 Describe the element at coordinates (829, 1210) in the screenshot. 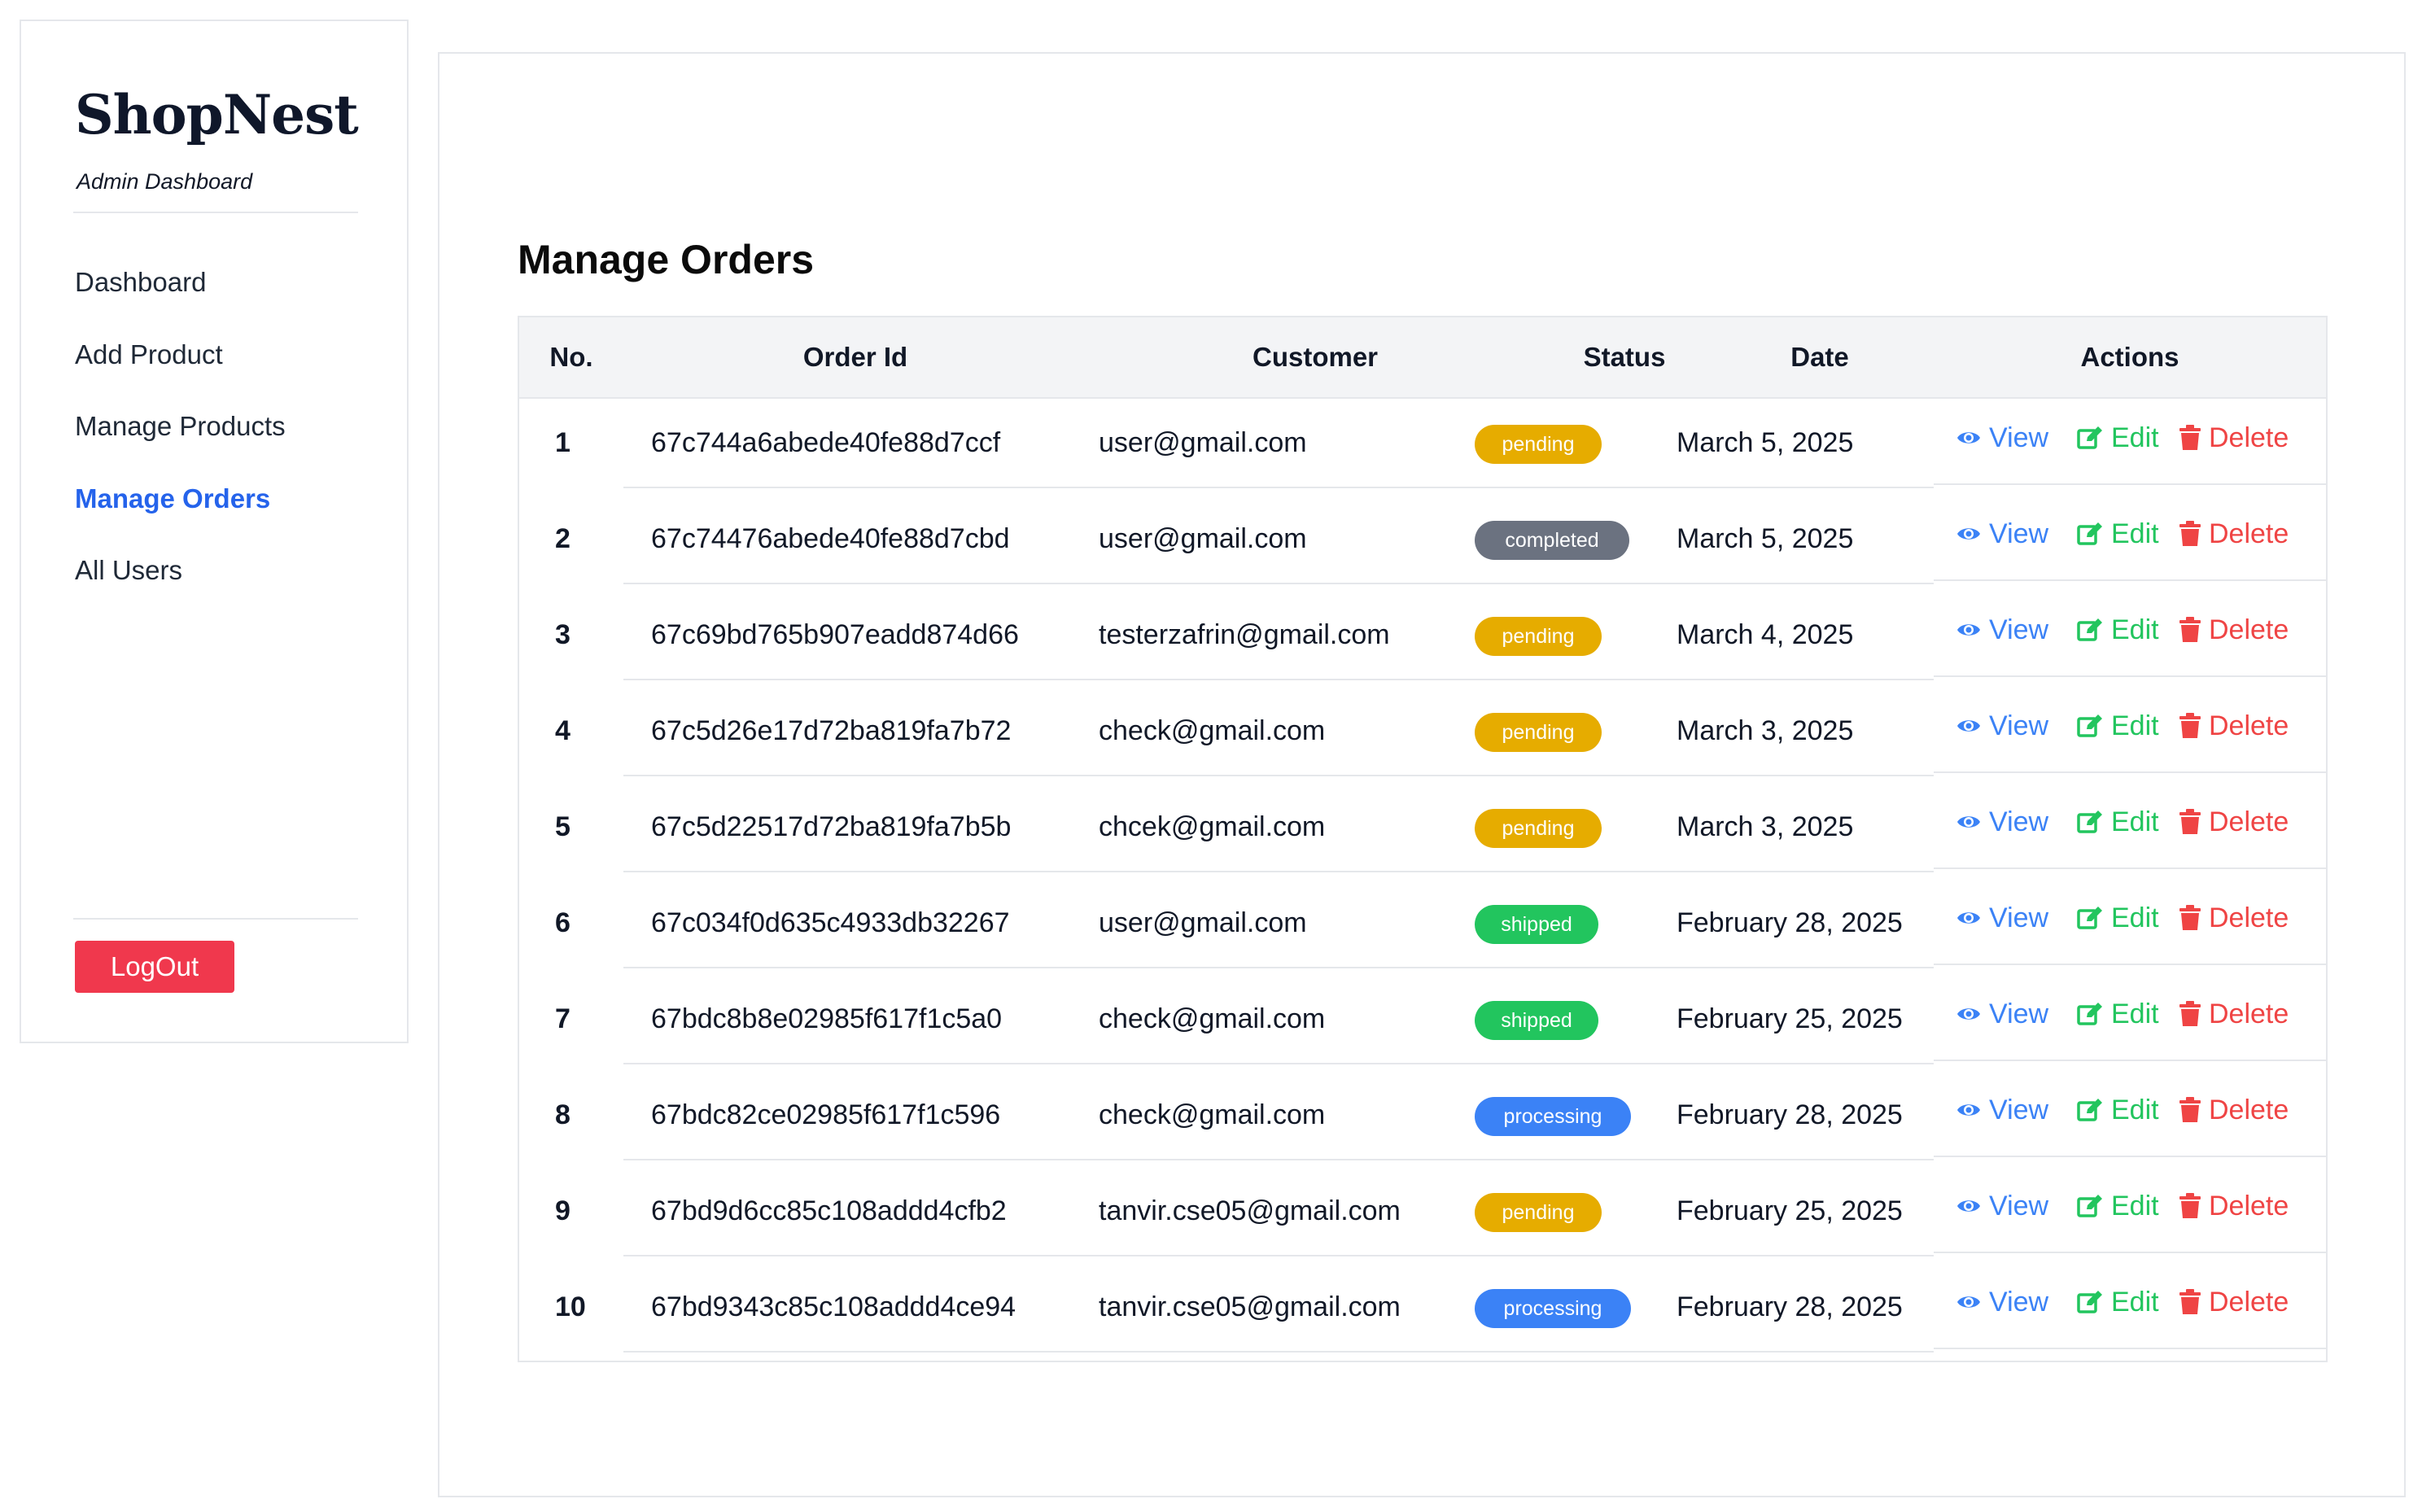

I see `order-id: 67bd9d6cc85c108addd4cfb2` at that location.